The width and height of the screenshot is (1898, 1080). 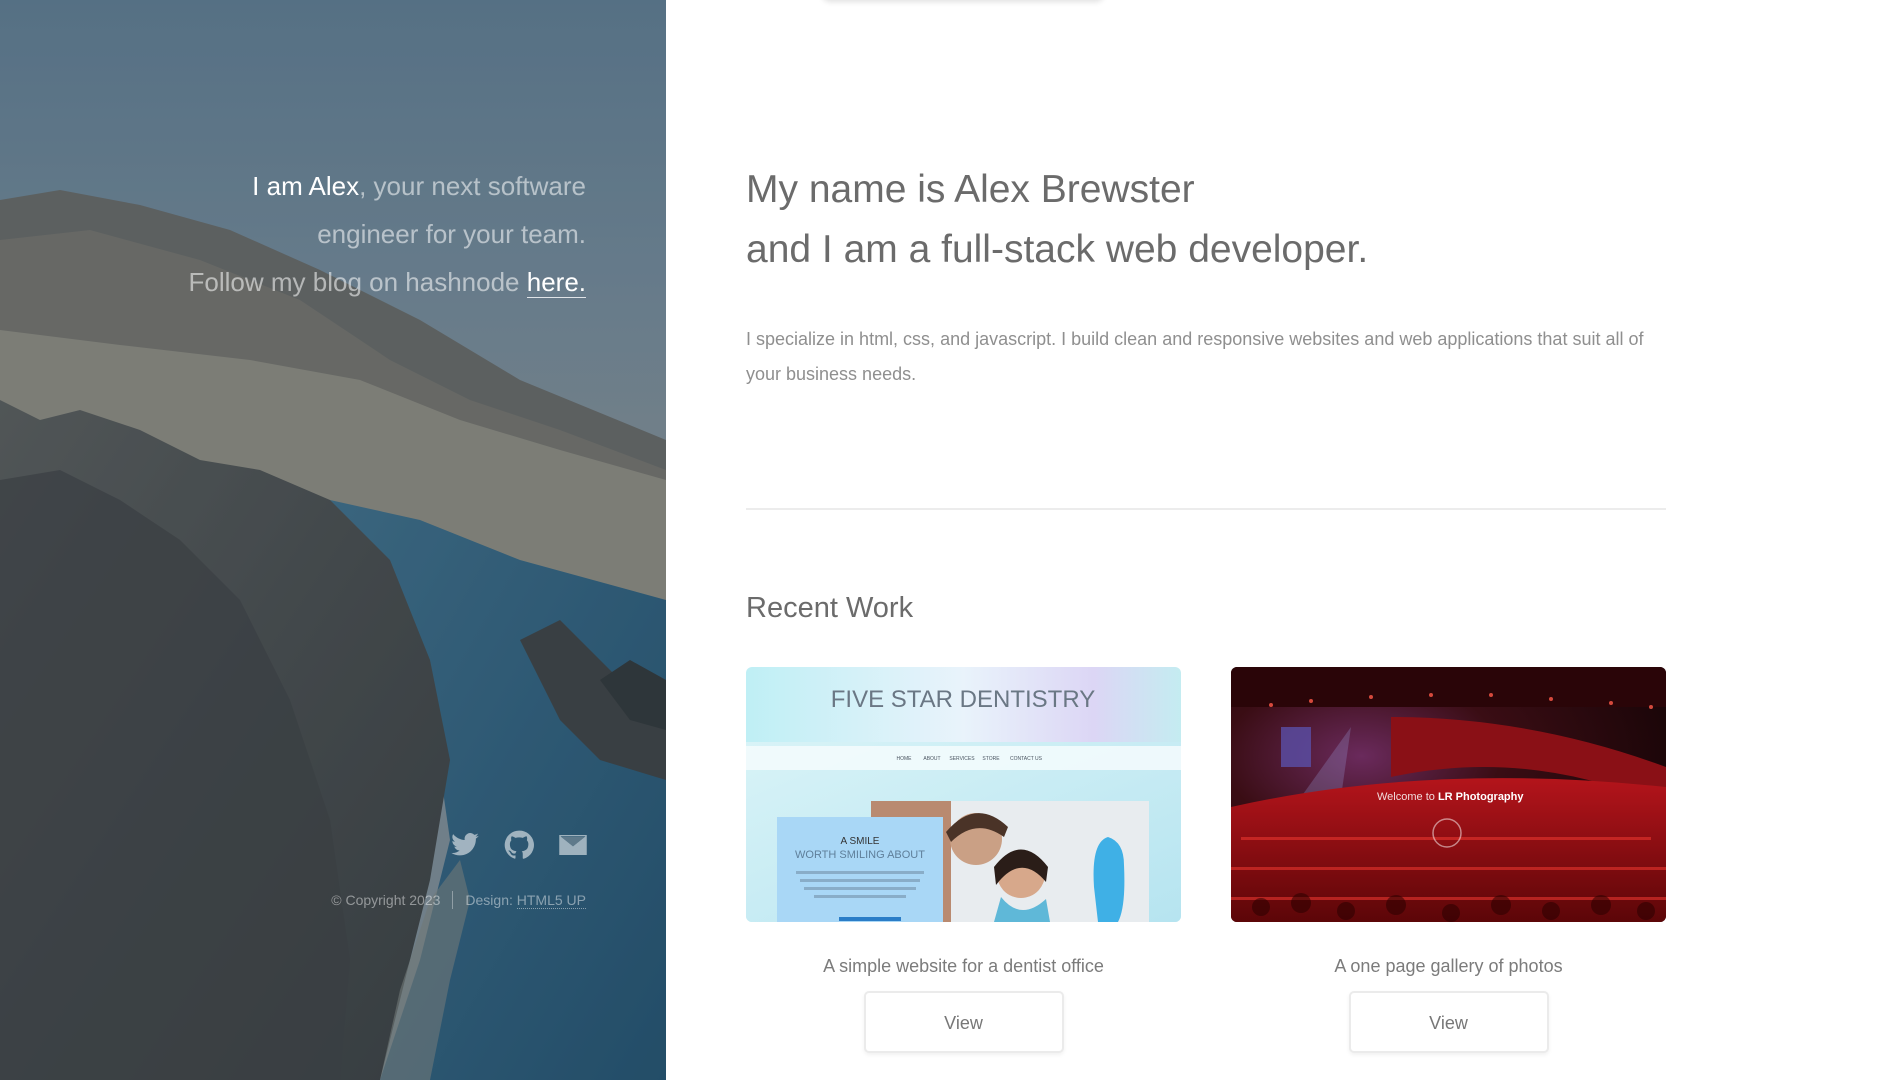 I want to click on headline-line-1: My name is Alex Brewster, so click(x=970, y=189).